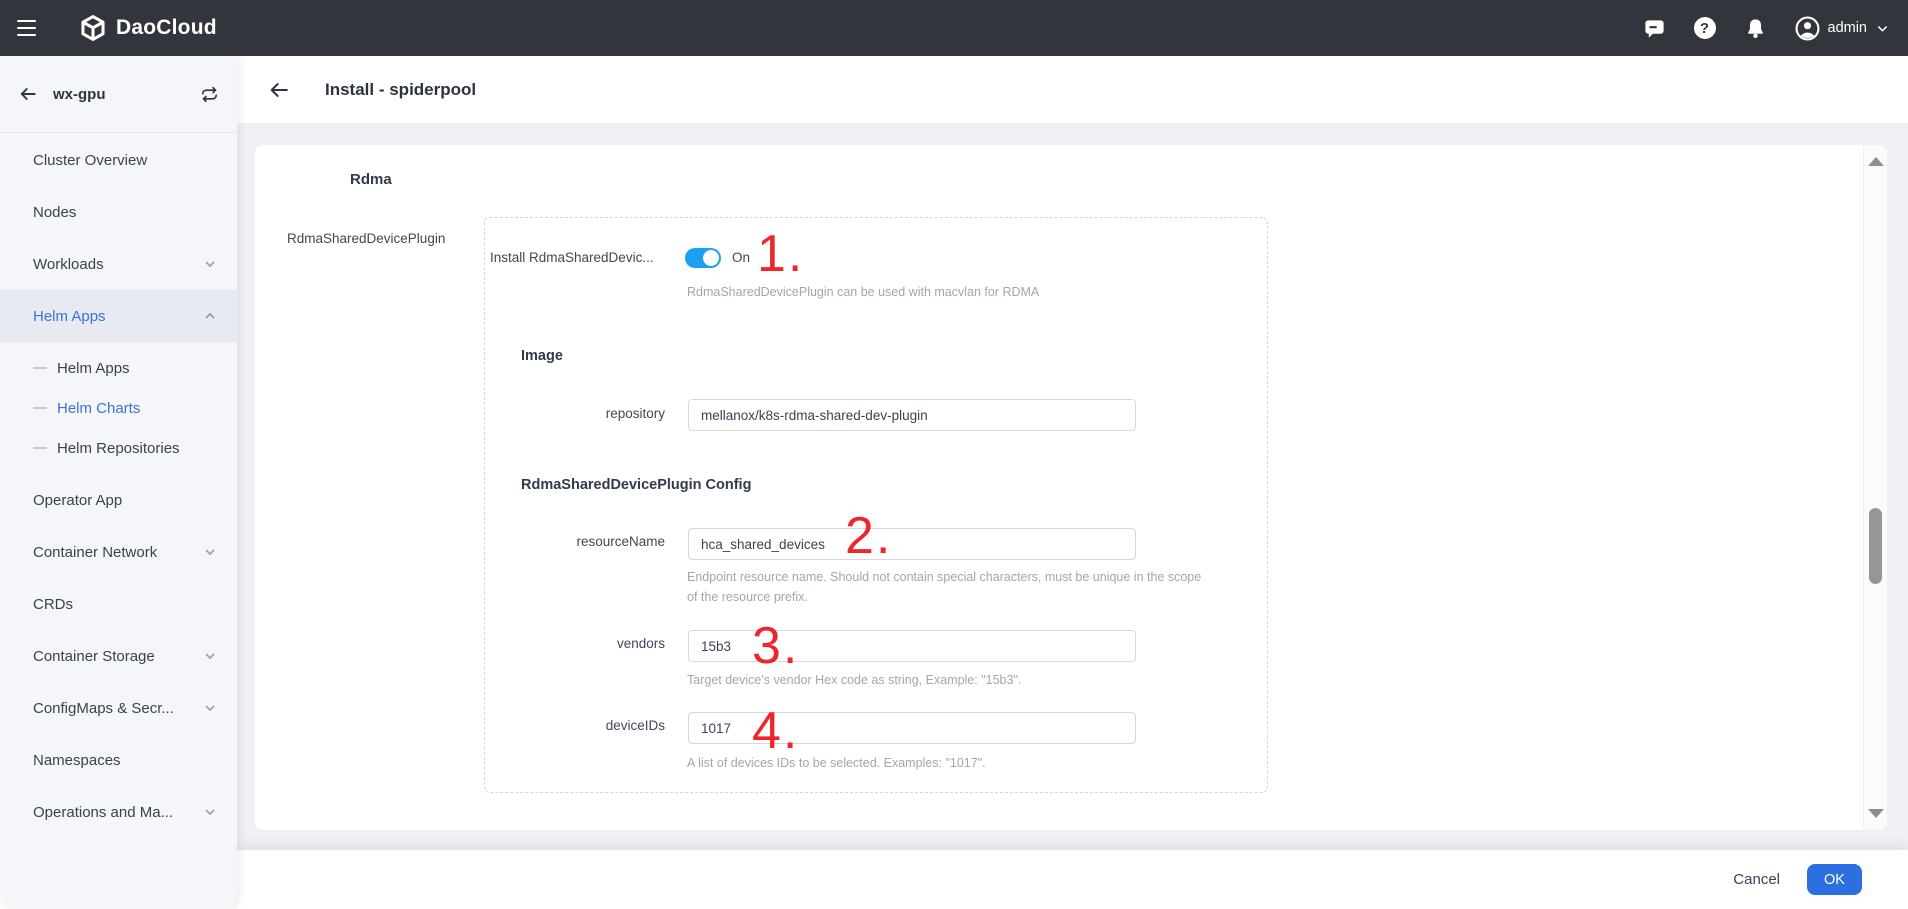 The image size is (1908, 909). Describe the element at coordinates (118, 408) in the screenshot. I see `sidebar-subitem-helm-charts: Helm Charts` at that location.